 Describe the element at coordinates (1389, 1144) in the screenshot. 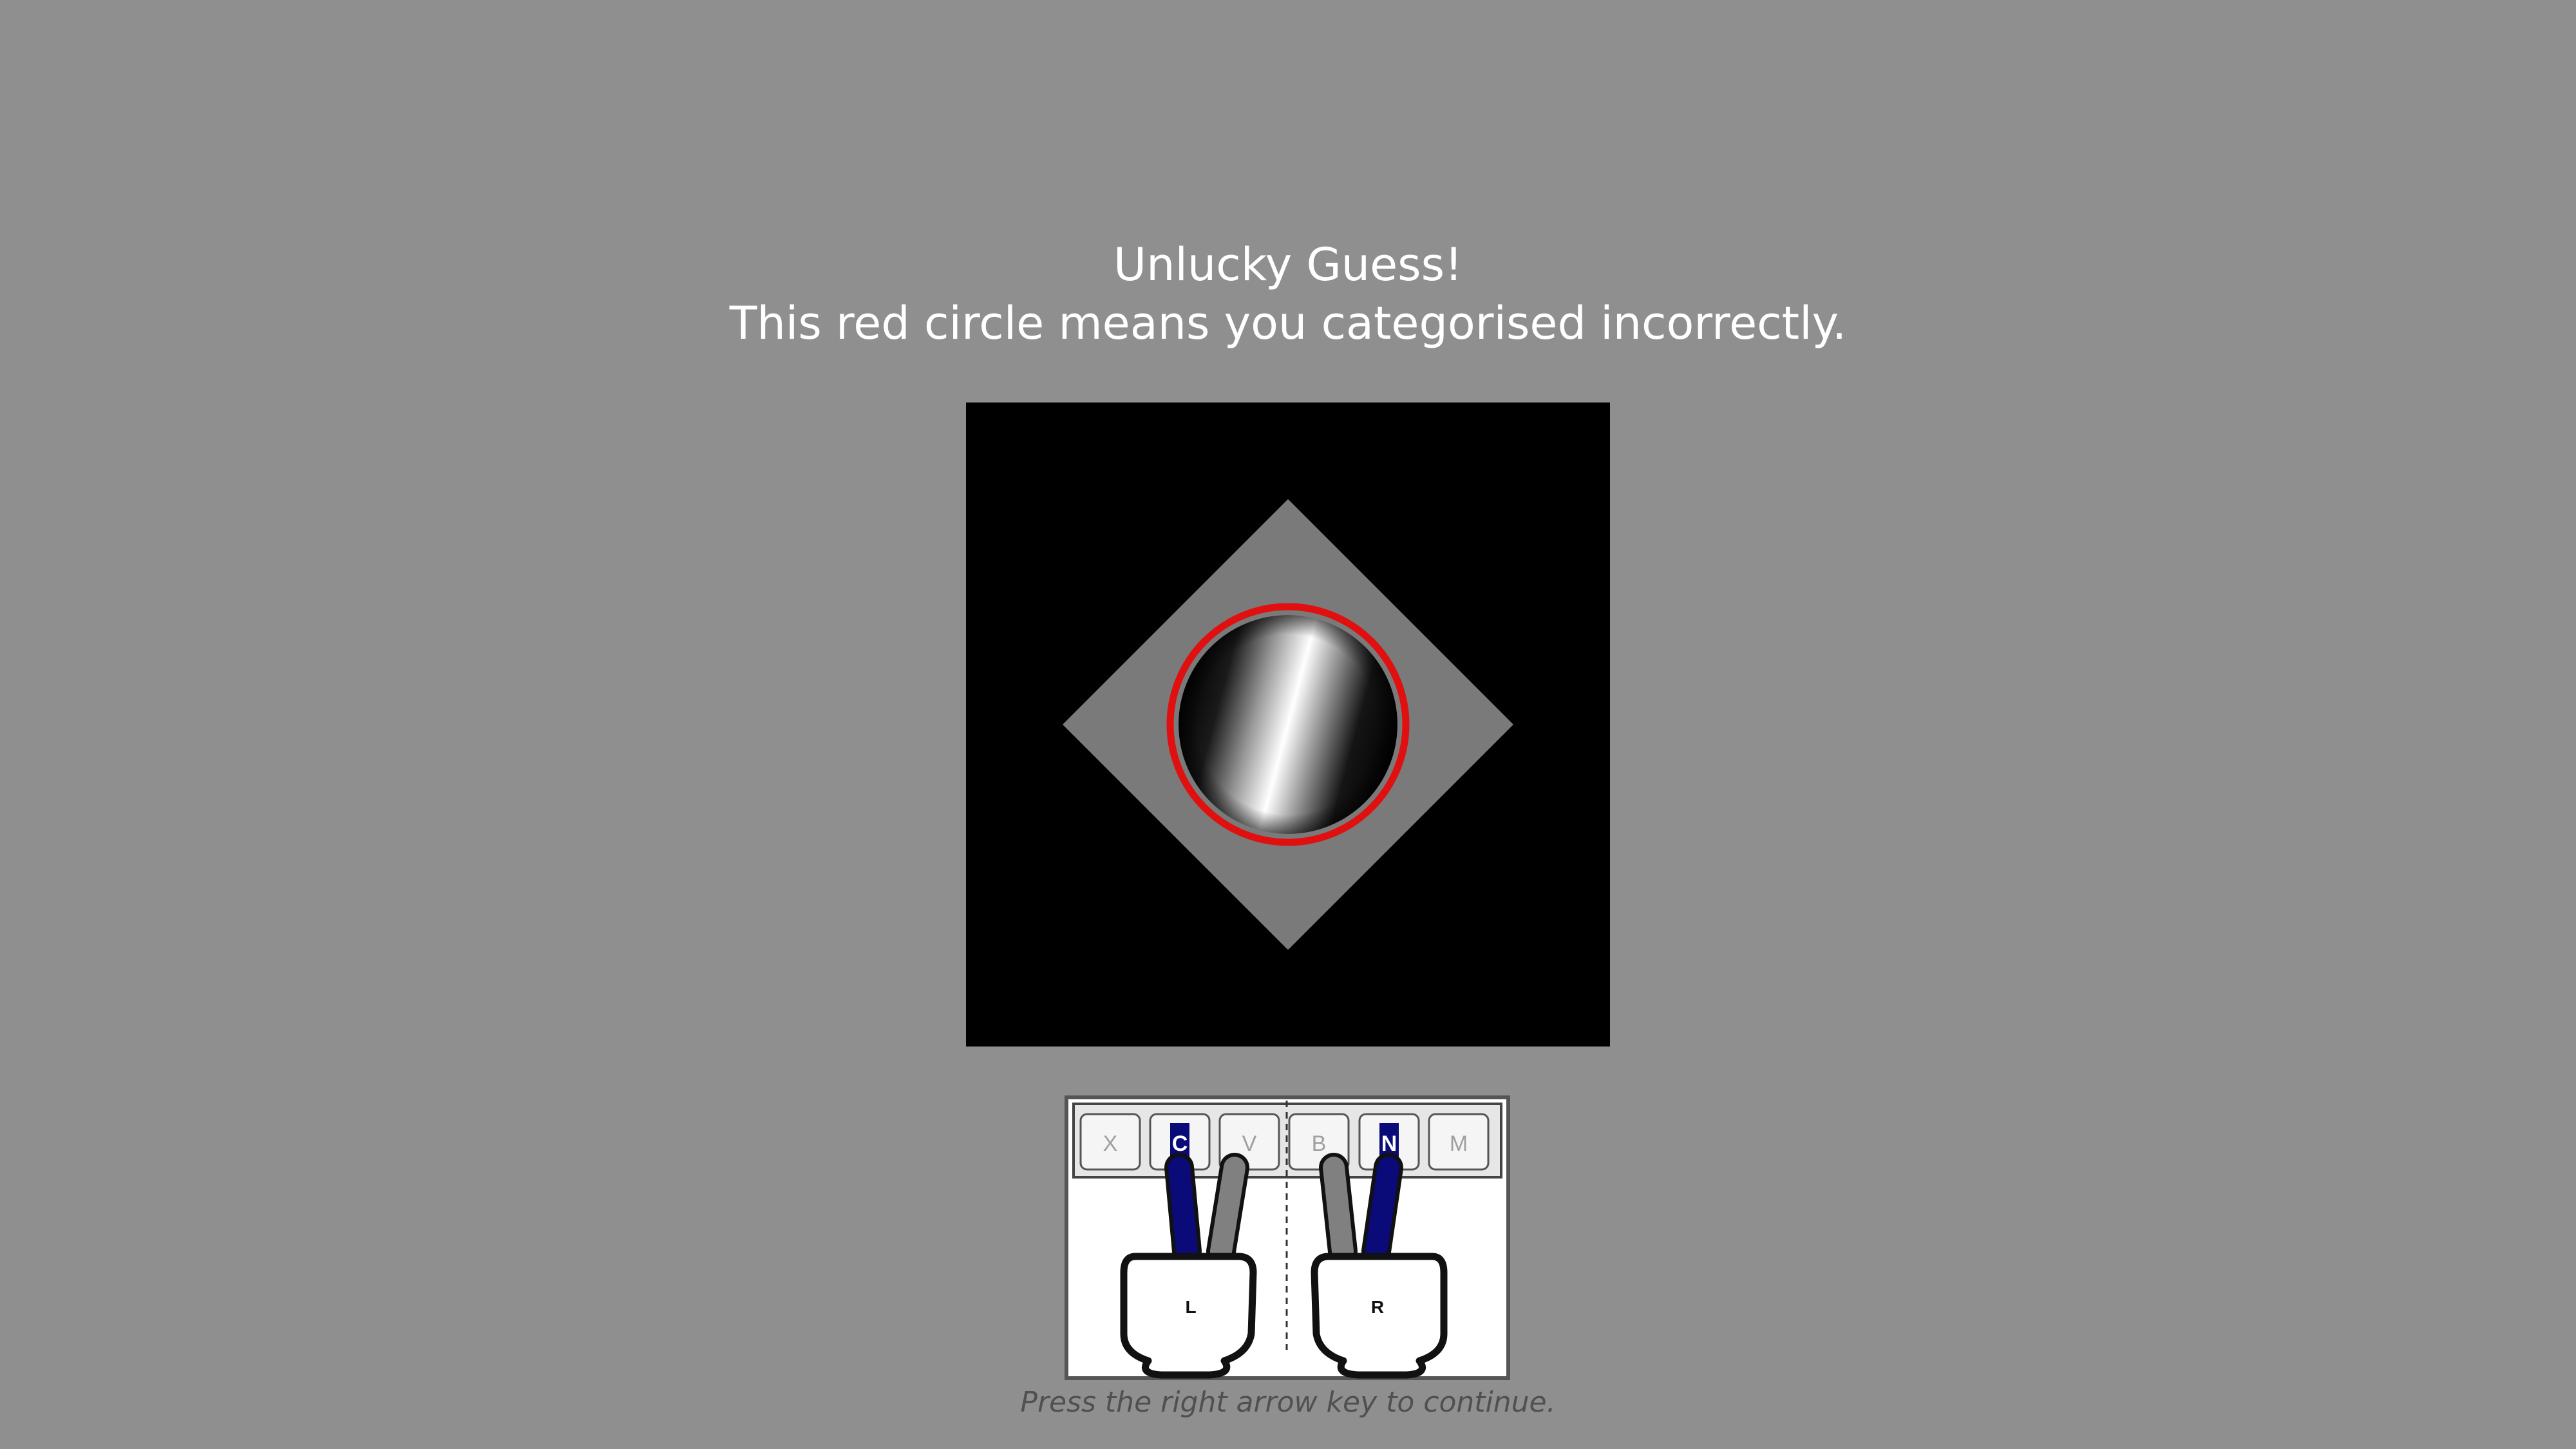

I see `key-n-label: N` at that location.